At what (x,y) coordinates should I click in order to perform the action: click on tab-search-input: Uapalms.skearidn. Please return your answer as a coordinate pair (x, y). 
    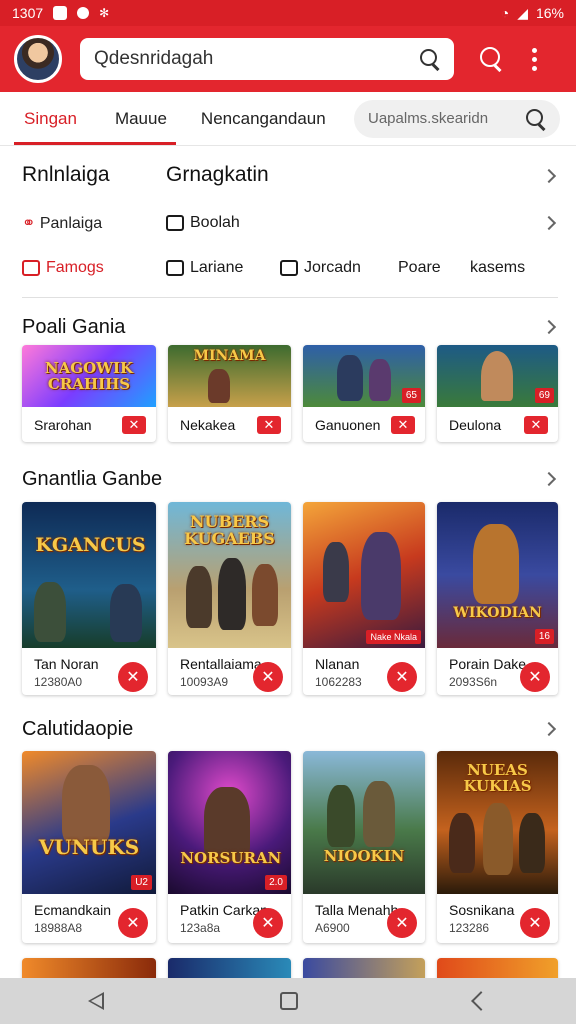
    Looking at the image, I should click on (457, 118).